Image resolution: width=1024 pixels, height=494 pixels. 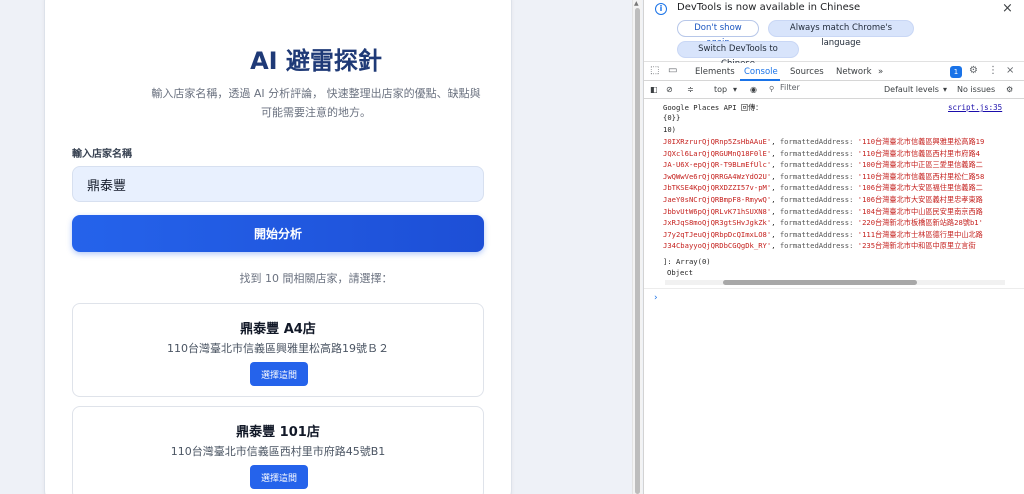 What do you see at coordinates (920, 223) in the screenshot?
I see `formatted-address-value: '220台灣新北市板橋區新站路28號b1'` at bounding box center [920, 223].